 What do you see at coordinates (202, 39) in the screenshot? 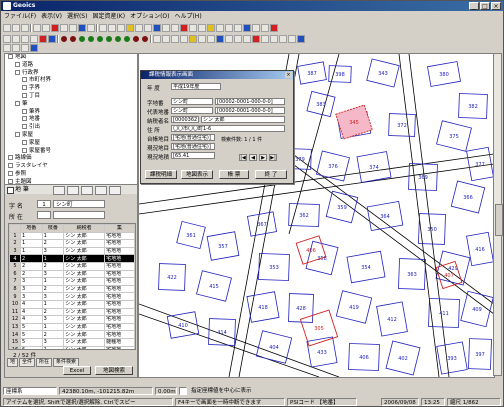
I see `snap-icon` at bounding box center [202, 39].